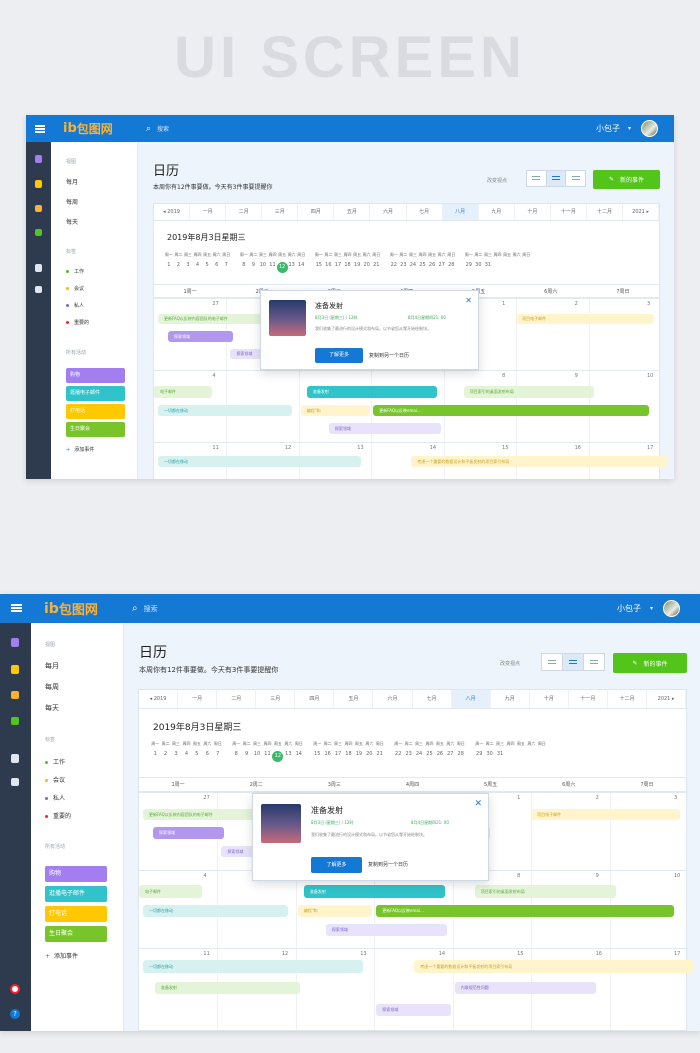 The image size is (700, 1053). I want to click on user-menu: 小包子 ▾, so click(627, 128).